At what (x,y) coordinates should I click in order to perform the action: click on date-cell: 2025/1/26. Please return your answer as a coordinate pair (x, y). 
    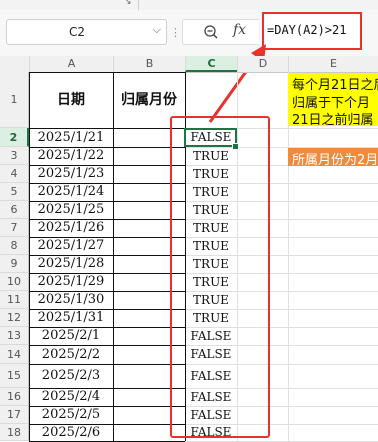
    Looking at the image, I should click on (71, 228).